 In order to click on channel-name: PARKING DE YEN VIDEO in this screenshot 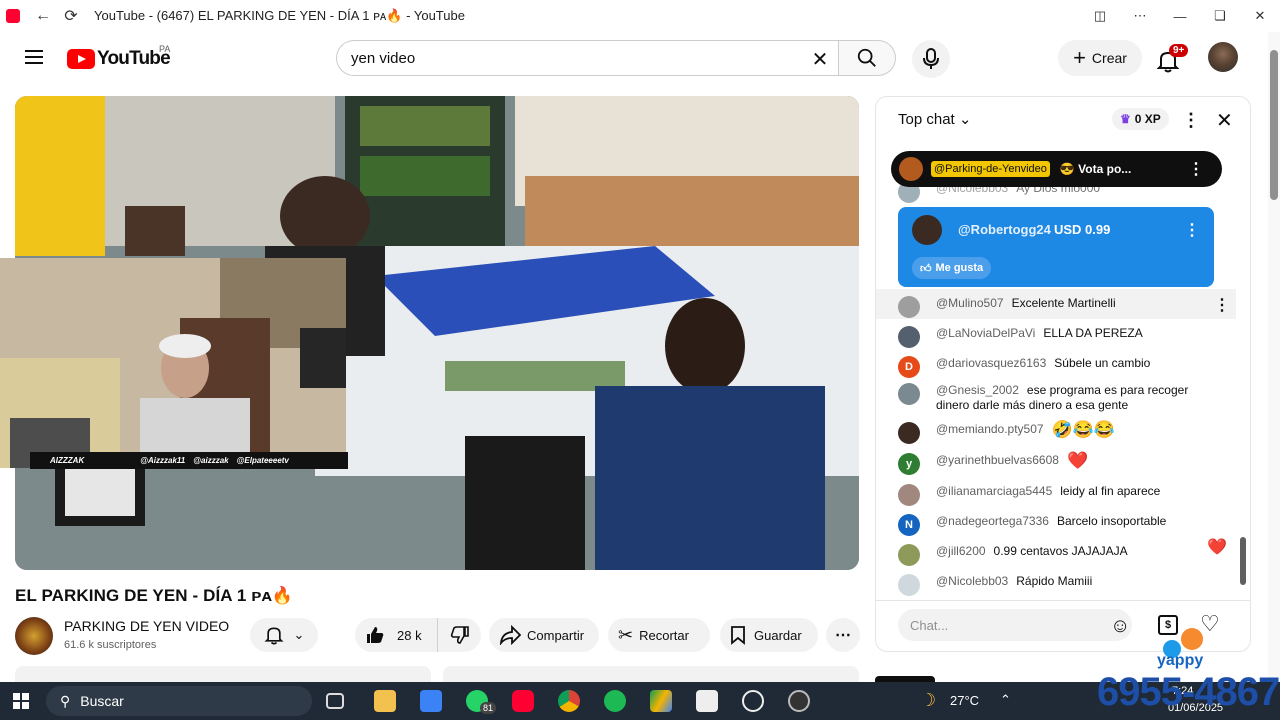, I will do `click(146, 626)`.